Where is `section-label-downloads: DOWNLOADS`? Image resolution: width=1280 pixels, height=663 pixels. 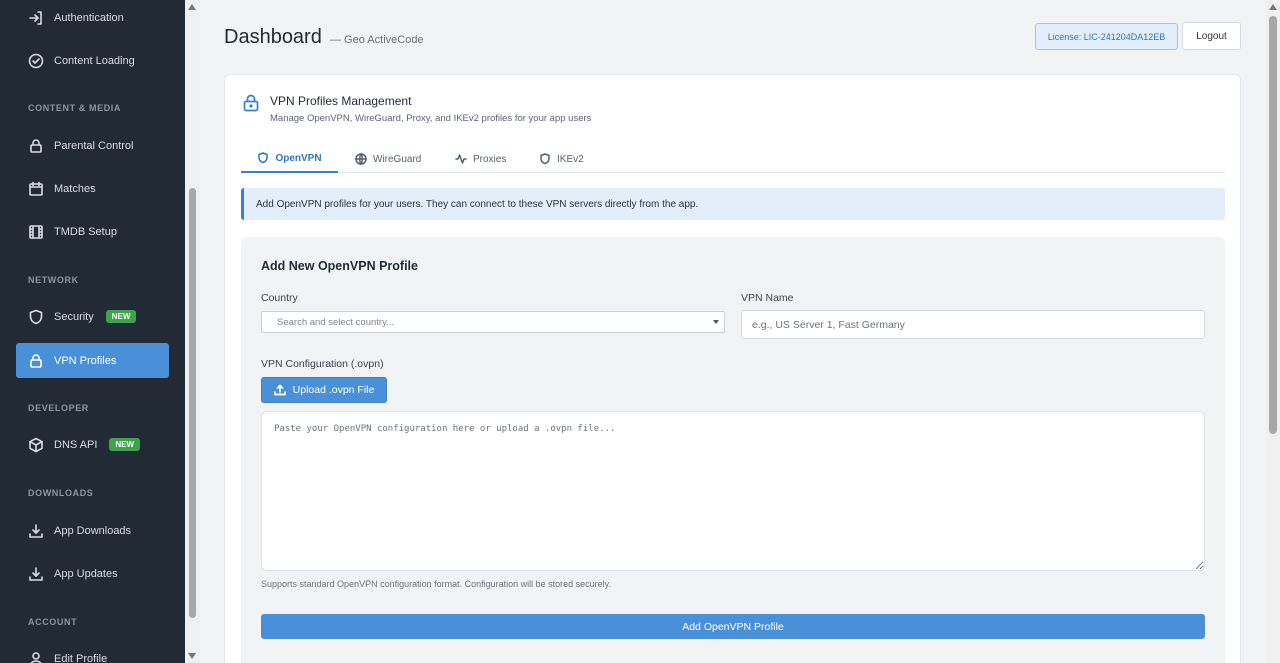 section-label-downloads: DOWNLOADS is located at coordinates (61, 493).